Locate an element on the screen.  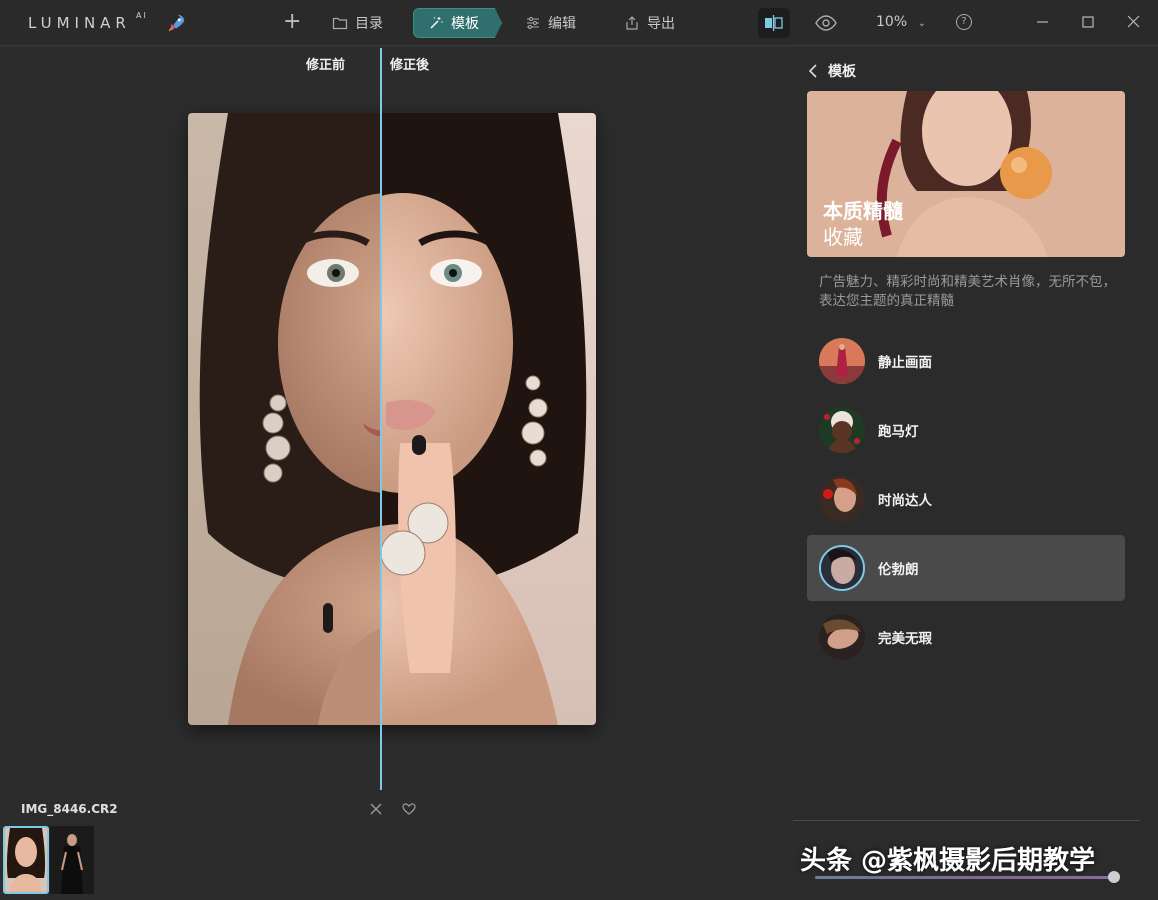
panel-title: 模板 is located at coordinates (842, 72).